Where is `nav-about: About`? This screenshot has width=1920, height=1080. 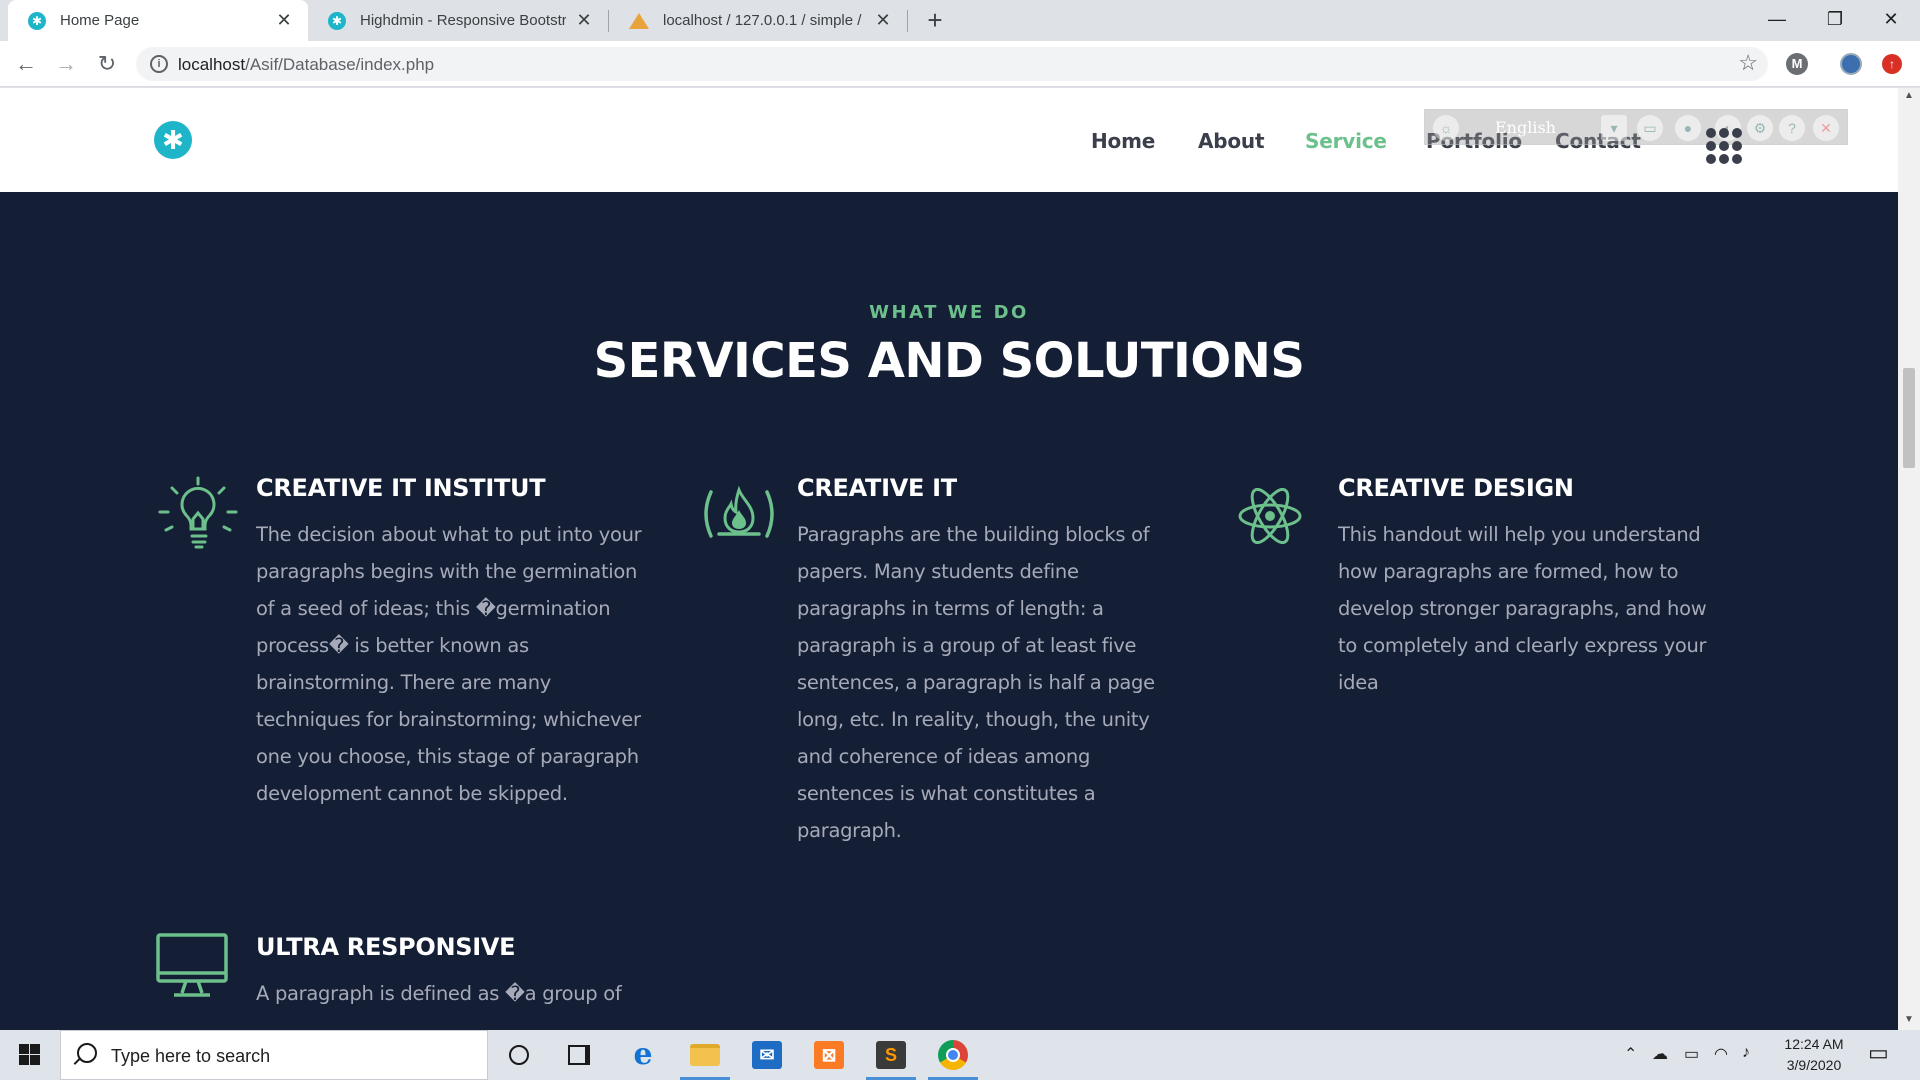
nav-about: About is located at coordinates (1231, 141).